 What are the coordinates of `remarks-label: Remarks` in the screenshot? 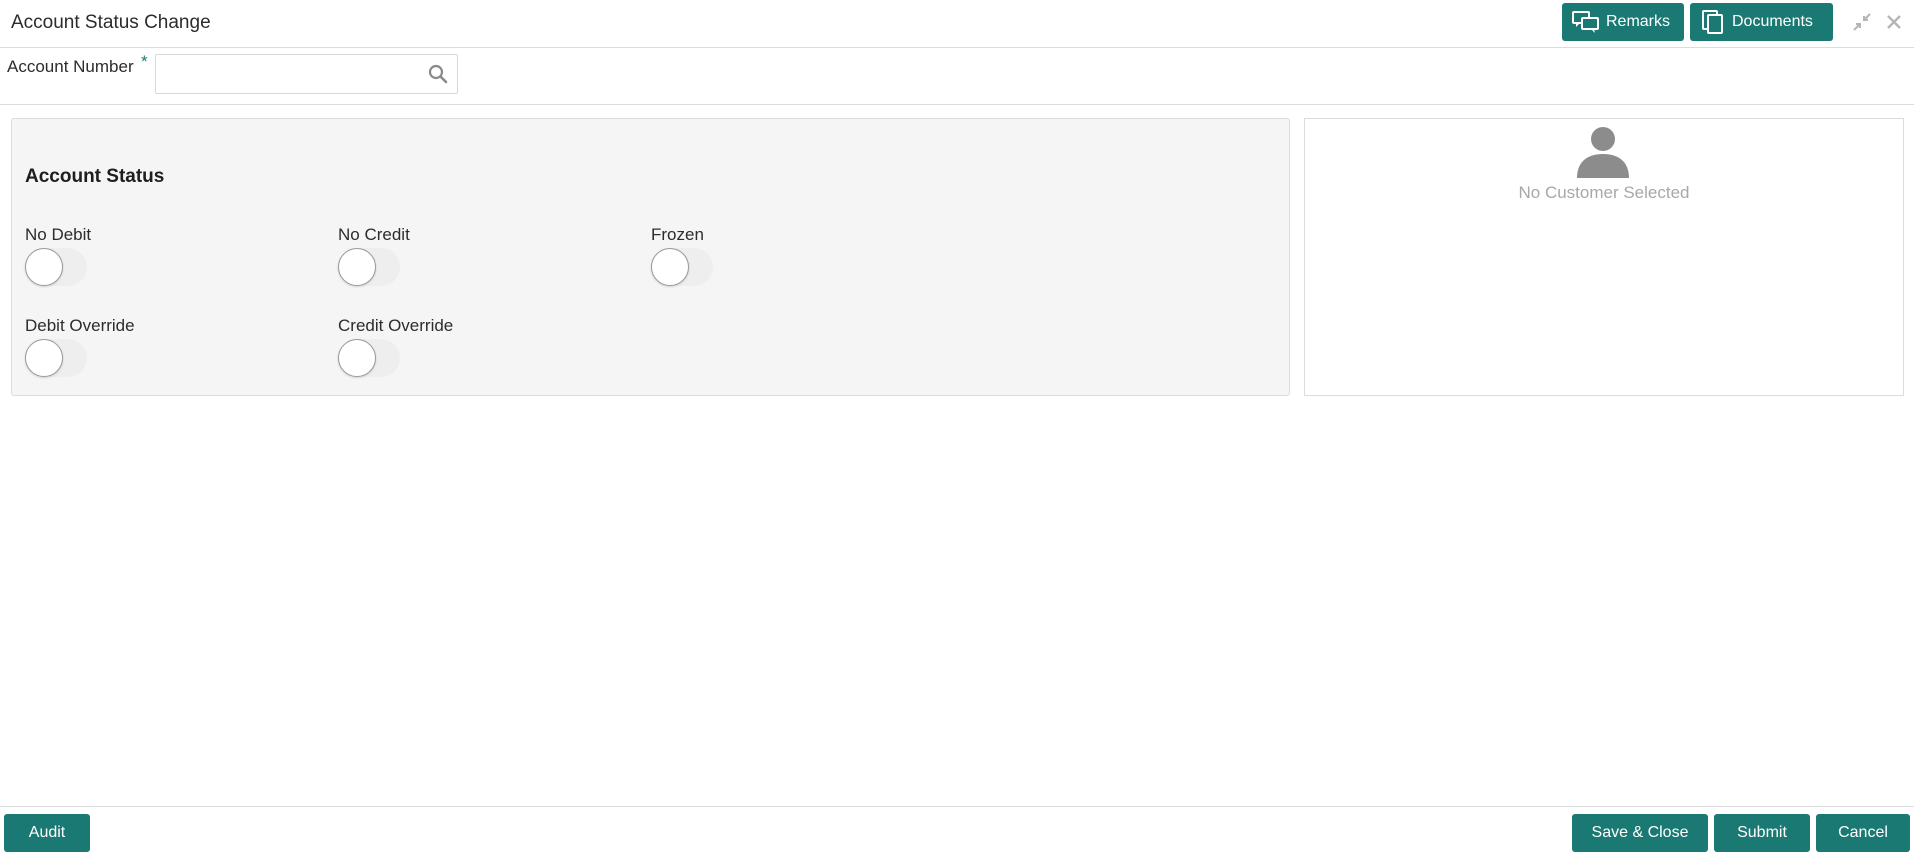 It's located at (1638, 21).